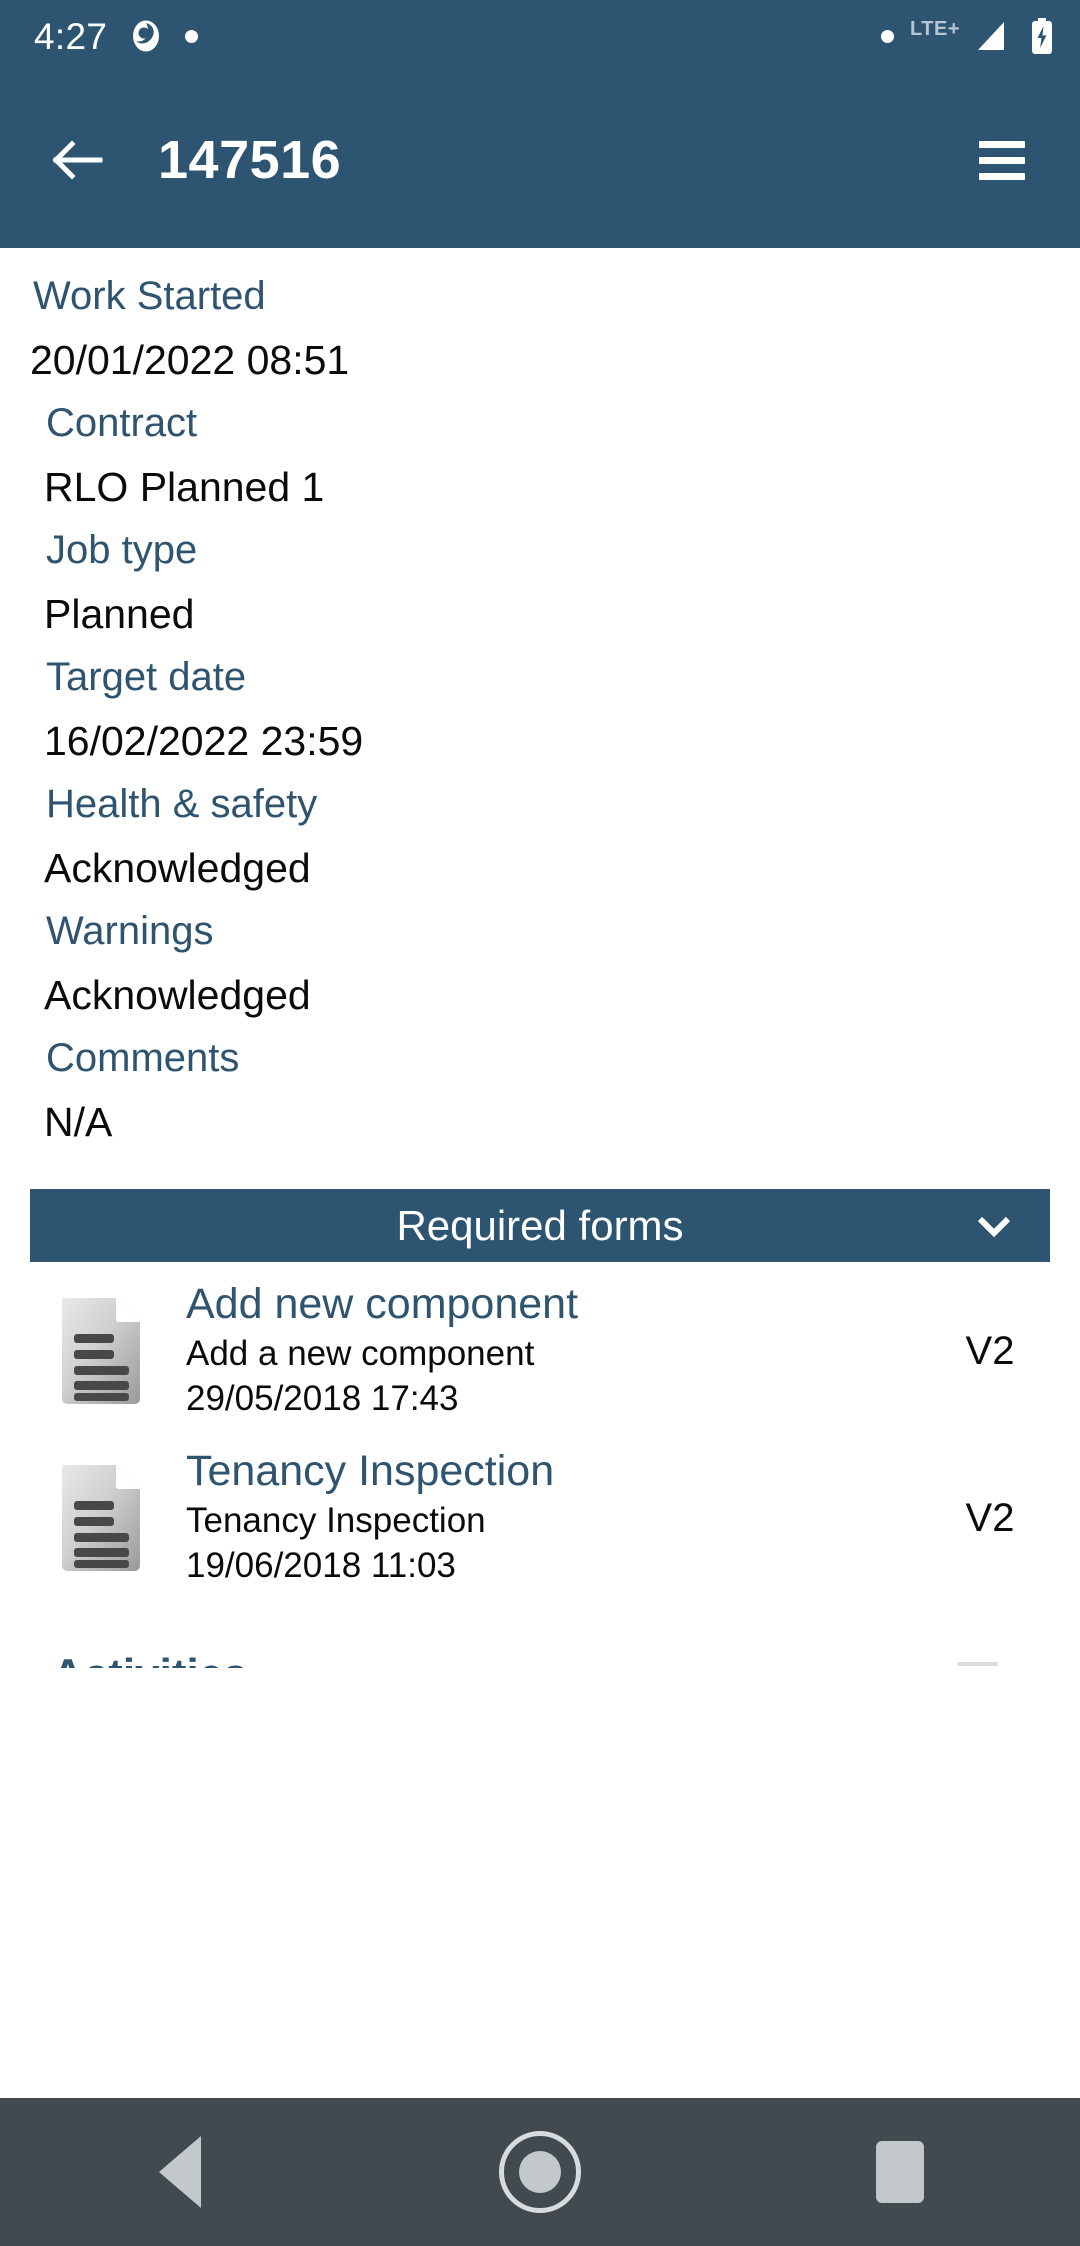  I want to click on back-triangle-icon, so click(180, 2172).